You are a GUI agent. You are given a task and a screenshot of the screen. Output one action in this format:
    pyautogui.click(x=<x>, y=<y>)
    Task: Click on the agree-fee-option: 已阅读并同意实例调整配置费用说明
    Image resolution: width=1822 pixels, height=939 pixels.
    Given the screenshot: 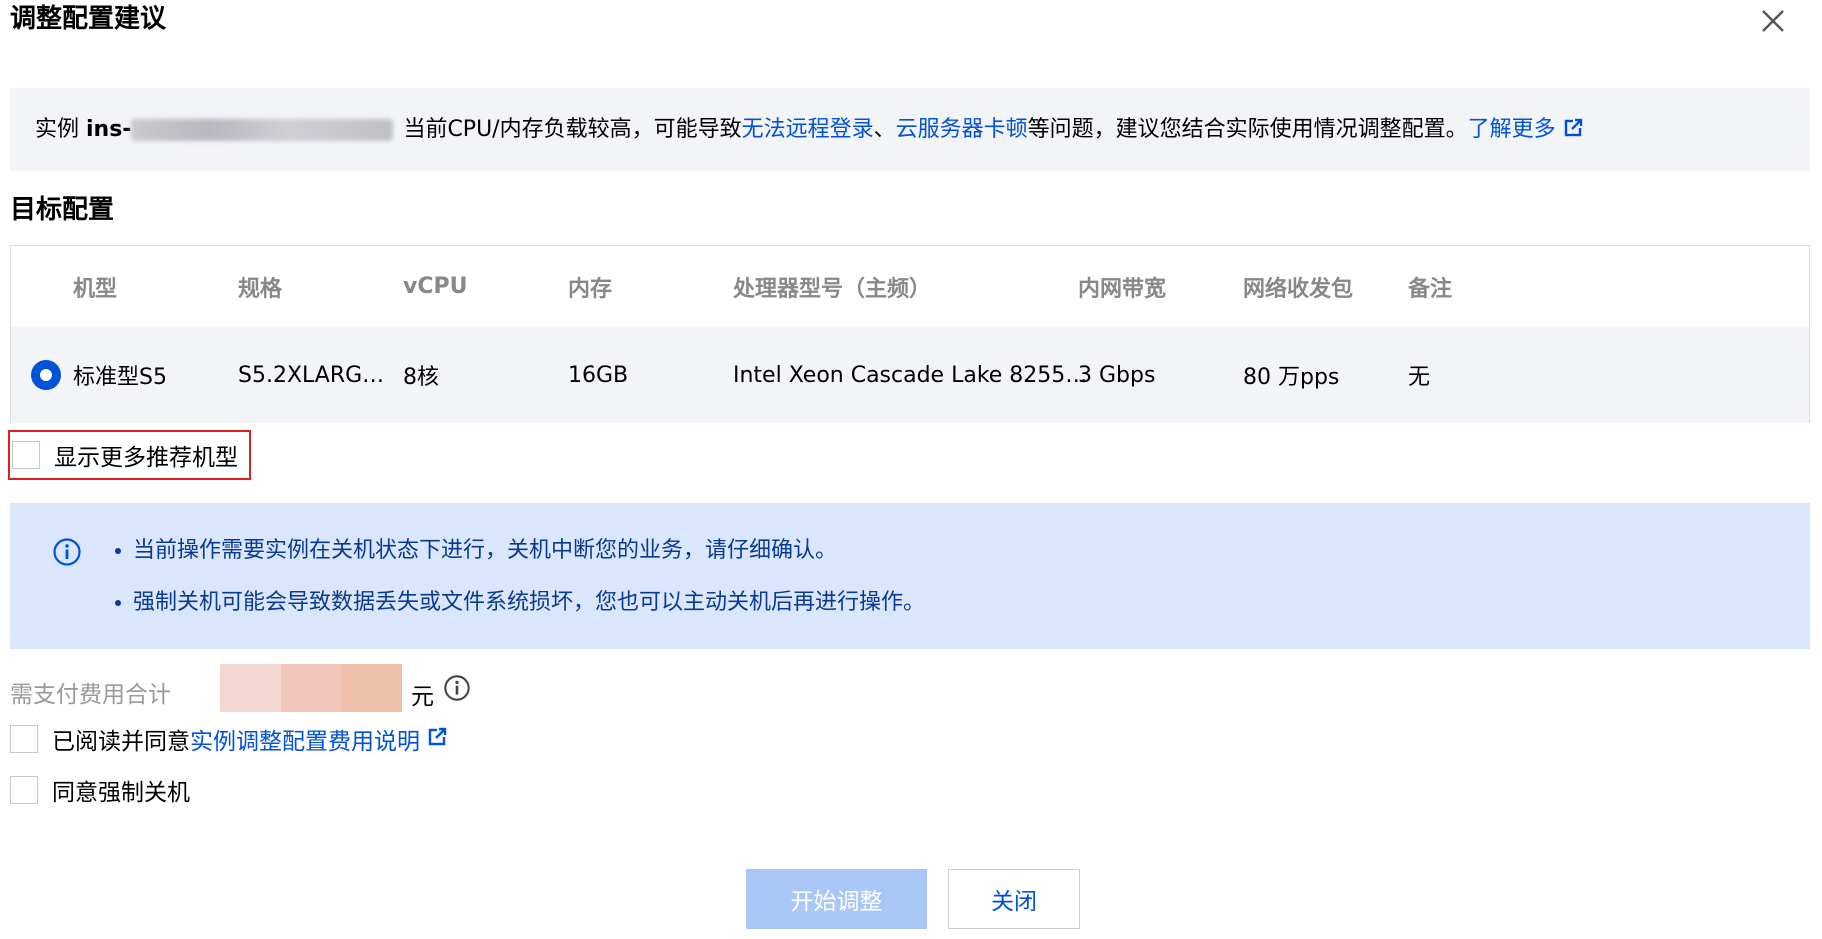 What is the action you would take?
    pyautogui.click(x=229, y=739)
    